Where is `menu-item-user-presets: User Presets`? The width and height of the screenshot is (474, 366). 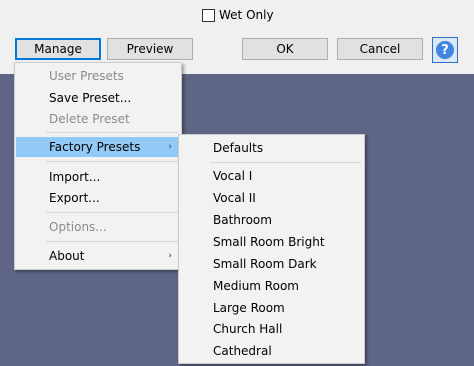
menu-item-user-presets: User Presets is located at coordinates (98, 76).